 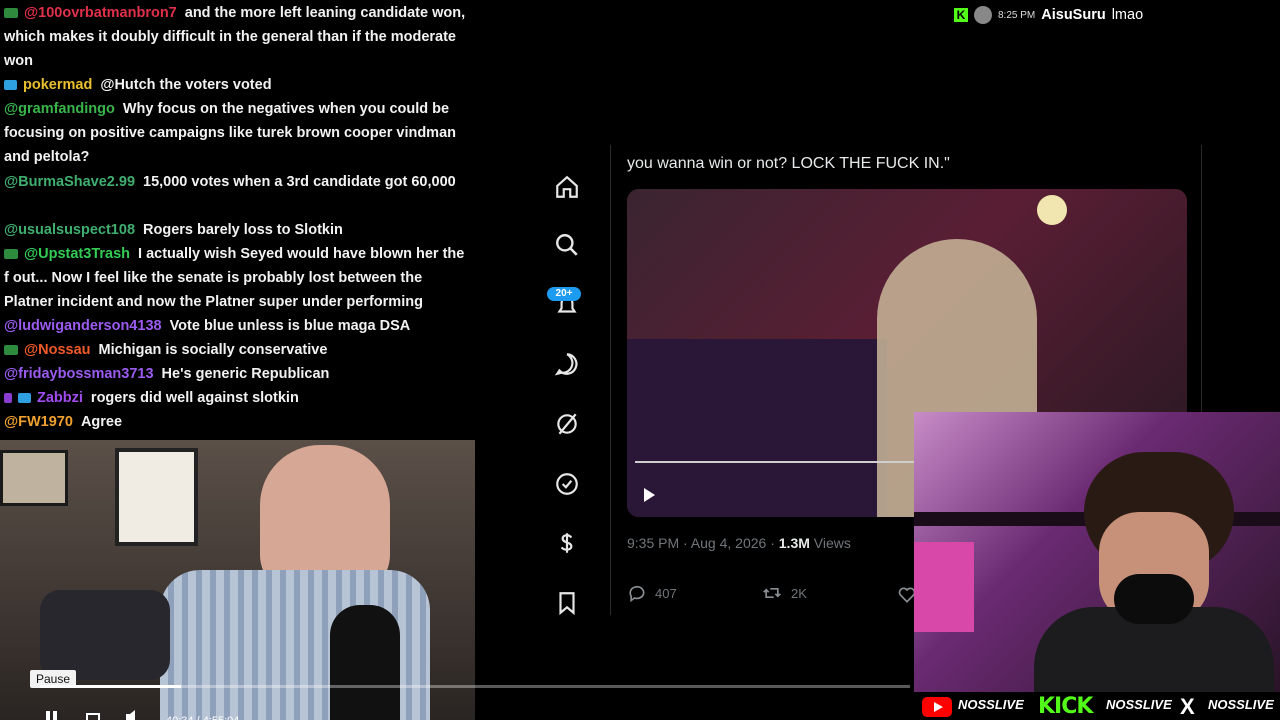 I want to click on search-icon, so click(x=567, y=245).